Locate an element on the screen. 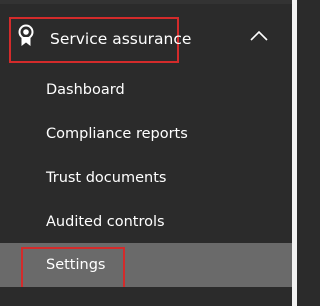  nav-item-label: Compliance reports is located at coordinates (117, 134).